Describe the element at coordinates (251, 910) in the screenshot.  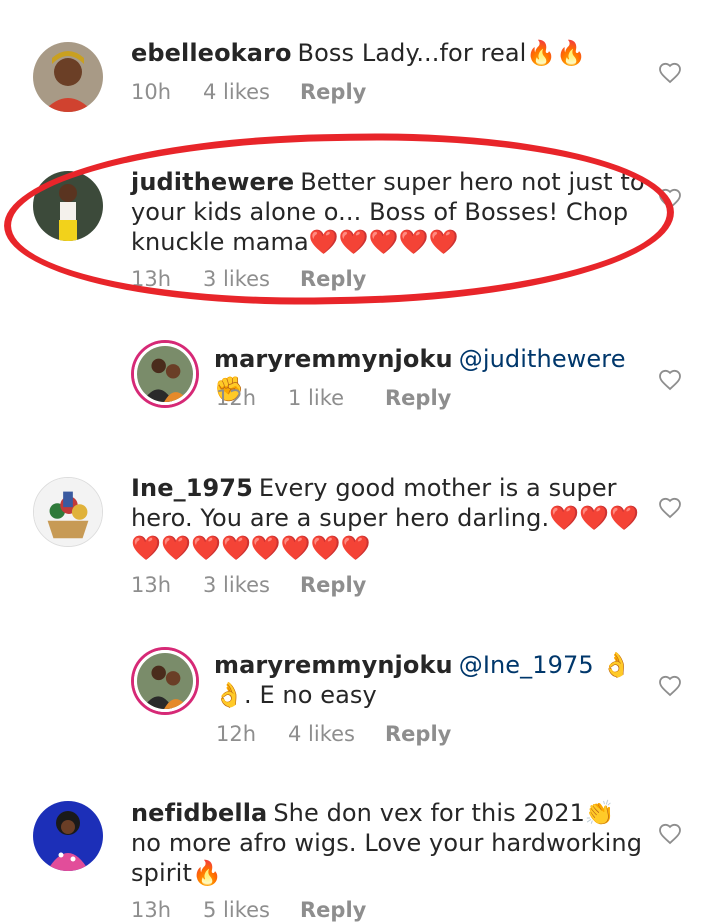
I see `comment-likes: 5 likes` at that location.